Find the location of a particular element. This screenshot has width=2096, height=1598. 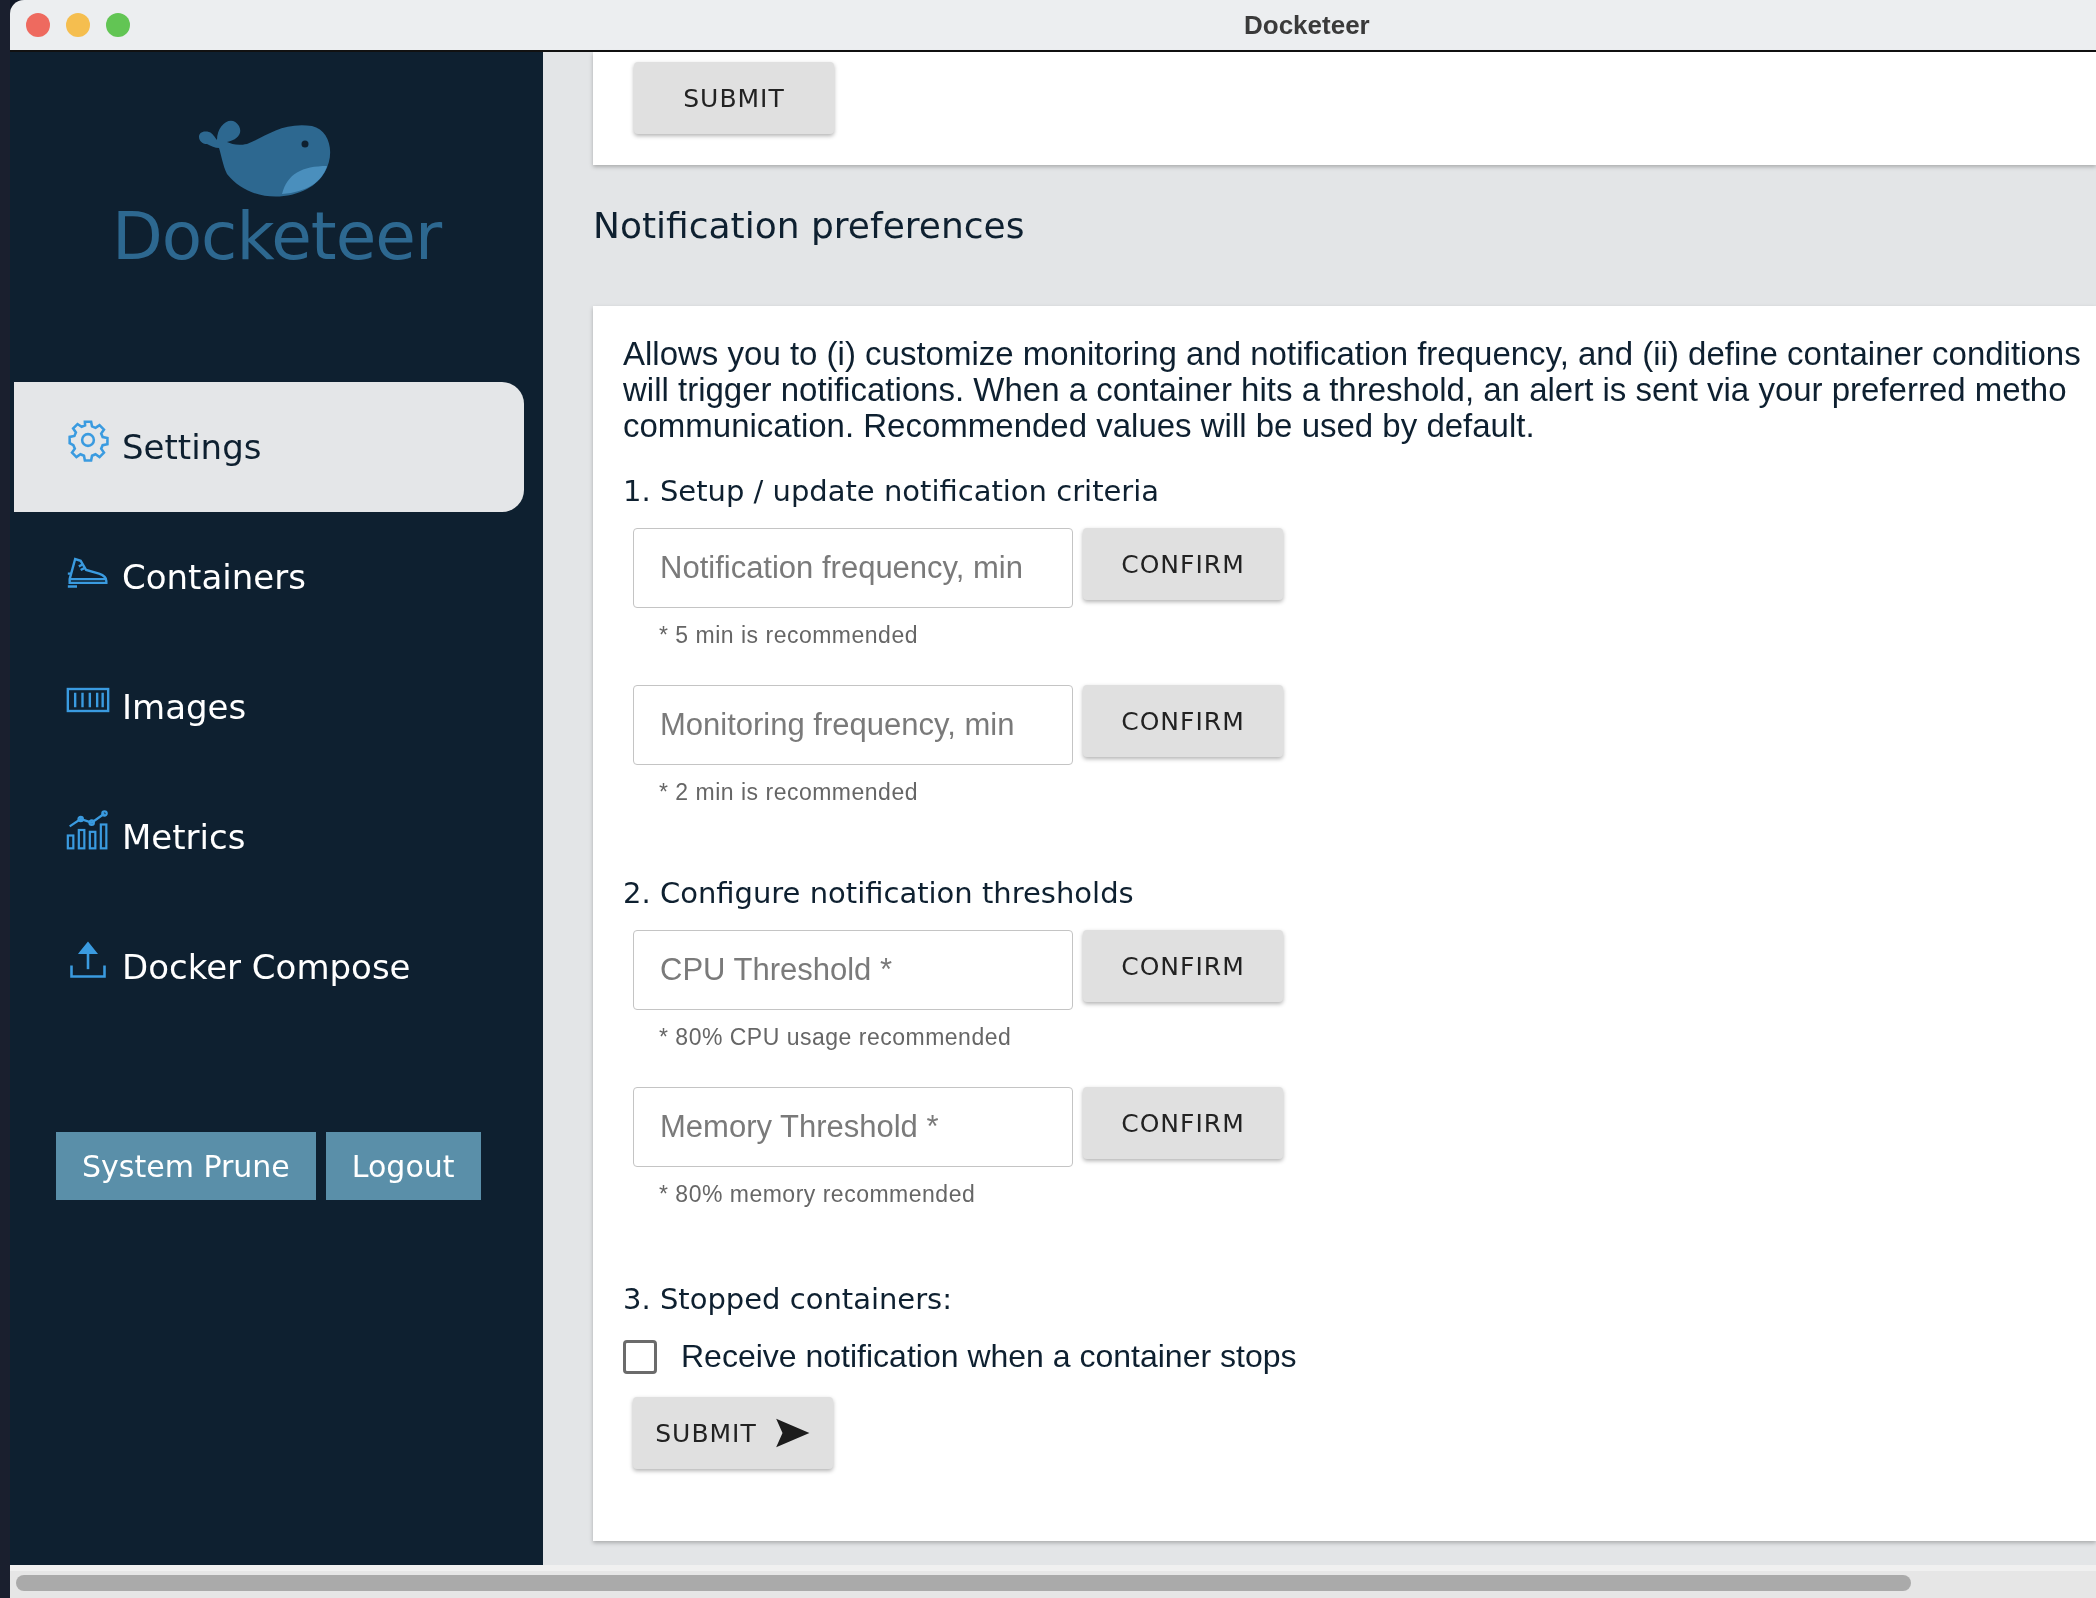

maximize-icon is located at coordinates (118, 25).